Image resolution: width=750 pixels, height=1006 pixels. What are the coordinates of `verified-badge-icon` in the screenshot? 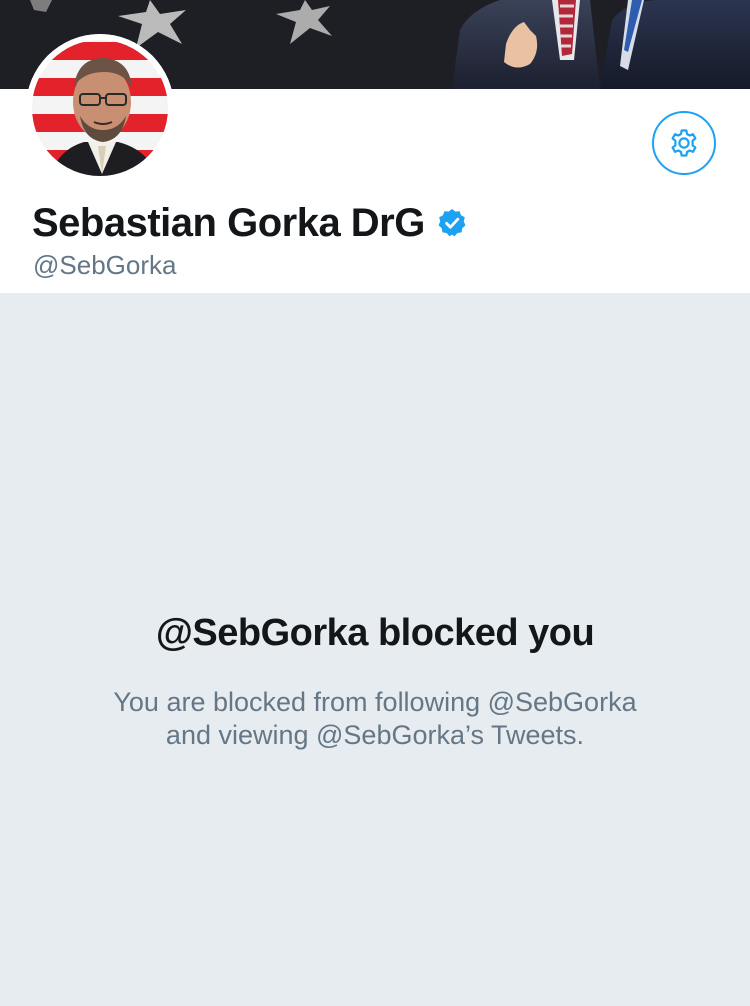 It's located at (452, 223).